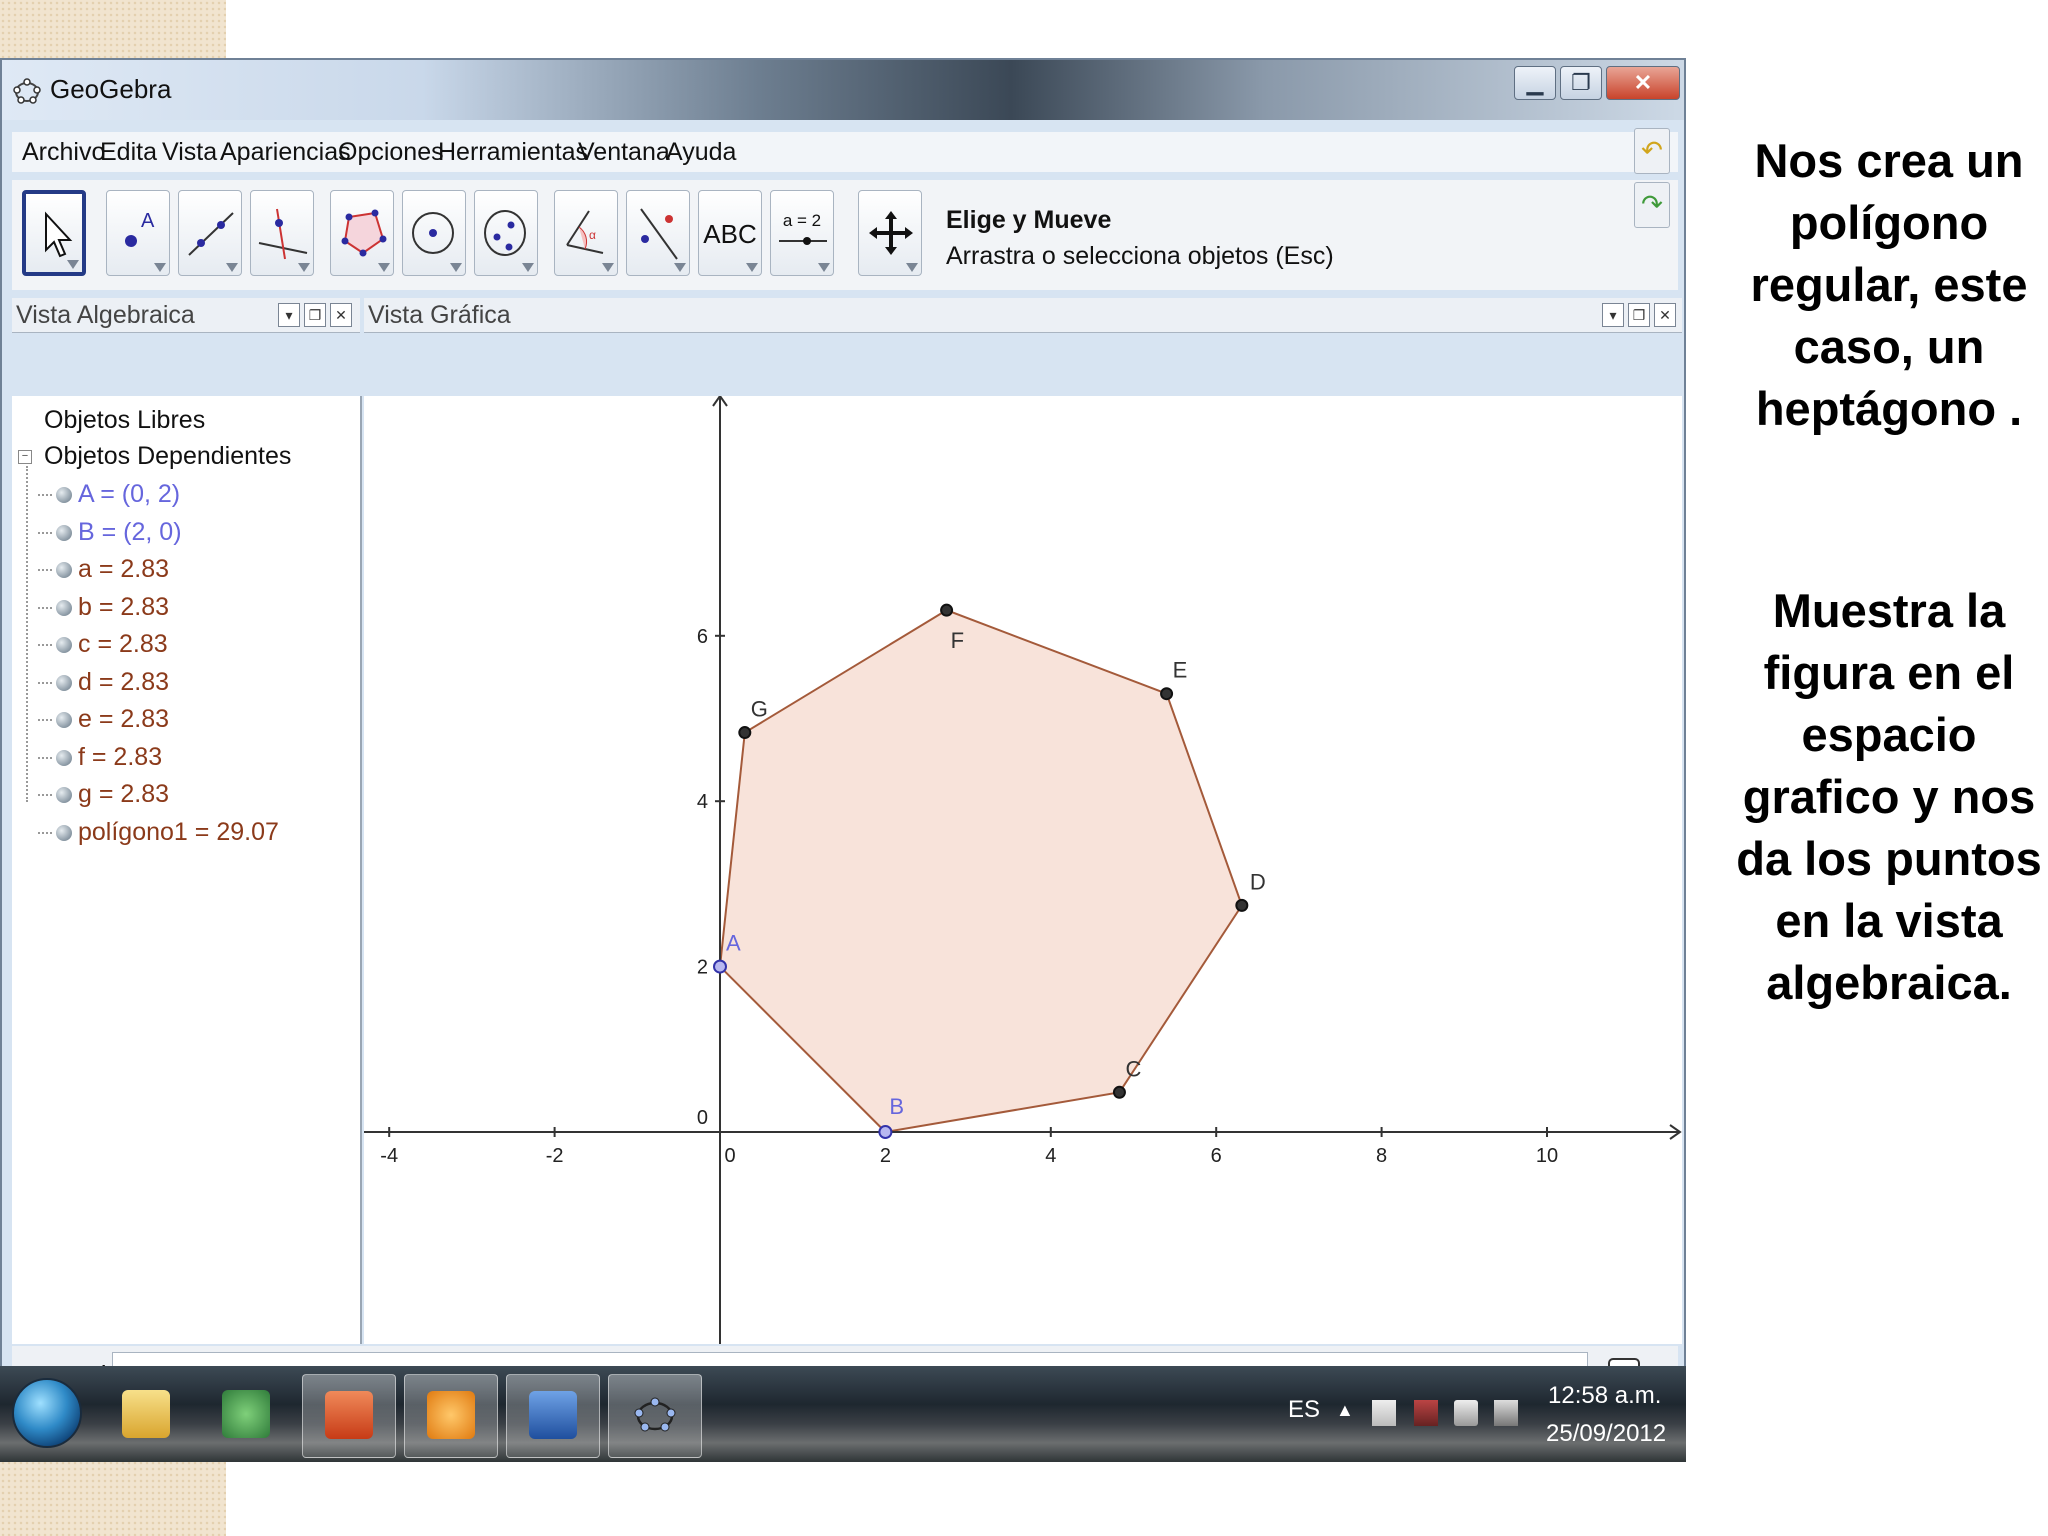 The width and height of the screenshot is (2048, 1536). I want to click on text-tool: ABC, so click(730, 233).